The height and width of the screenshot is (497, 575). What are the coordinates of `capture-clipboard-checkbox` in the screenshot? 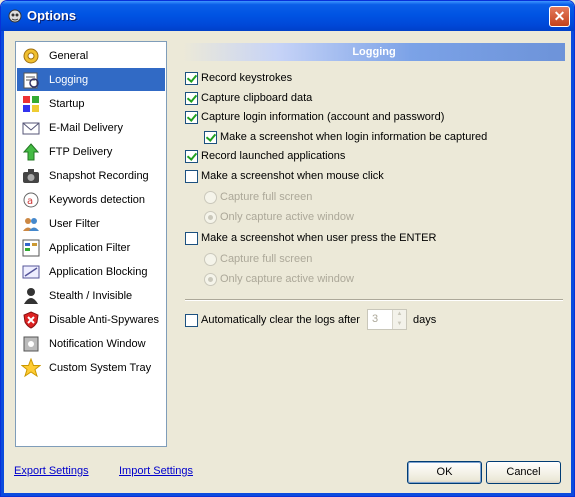 It's located at (191, 98).